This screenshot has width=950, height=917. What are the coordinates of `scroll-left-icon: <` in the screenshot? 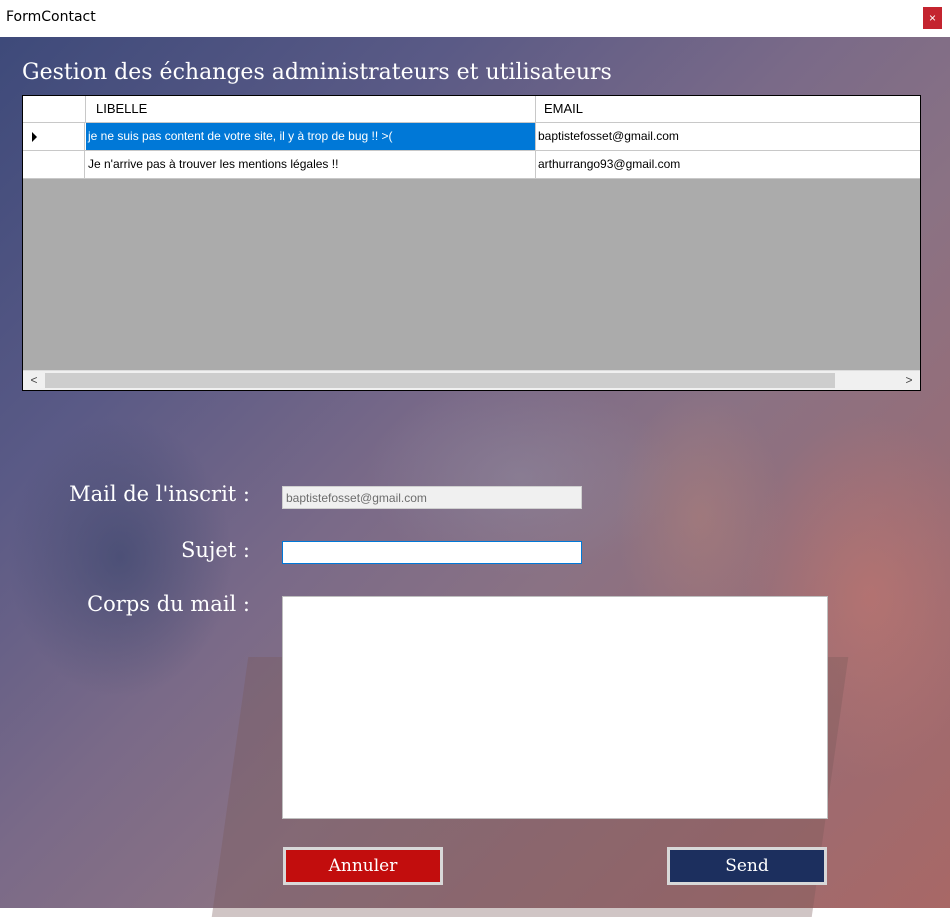 It's located at (34, 380).